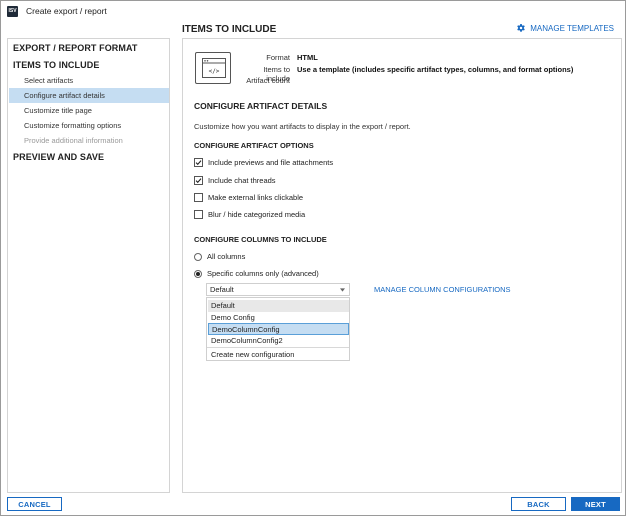 This screenshot has height=516, width=626. I want to click on option-include-chat-threads: Include chat threads, so click(235, 180).